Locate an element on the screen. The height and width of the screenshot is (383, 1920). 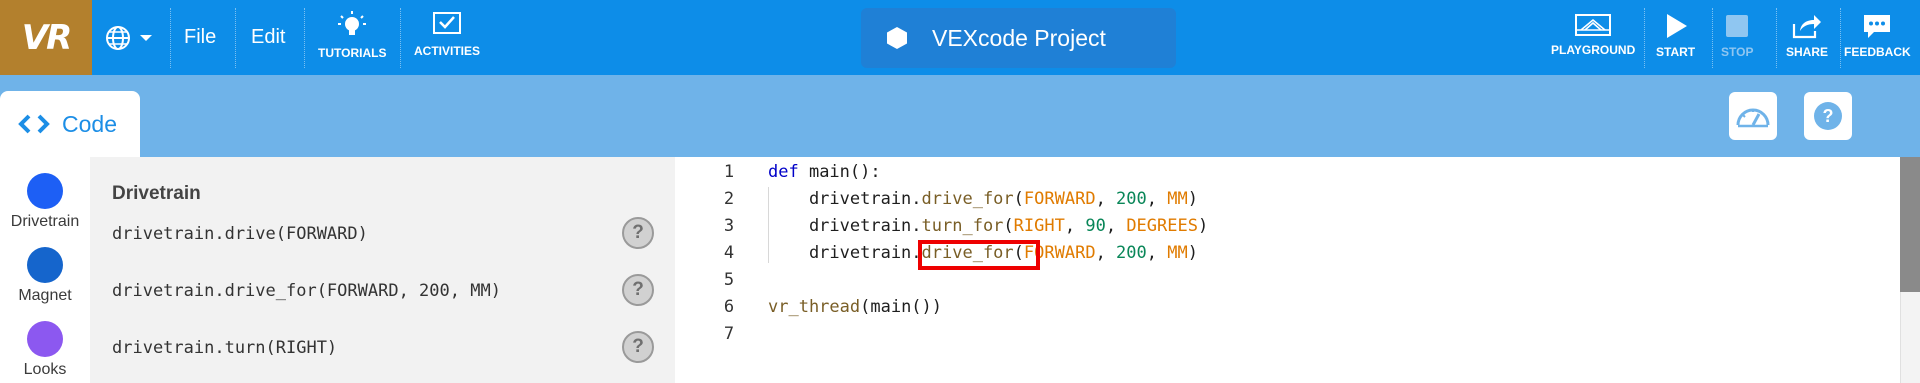
start-button: START is located at coordinates (1675, 35).